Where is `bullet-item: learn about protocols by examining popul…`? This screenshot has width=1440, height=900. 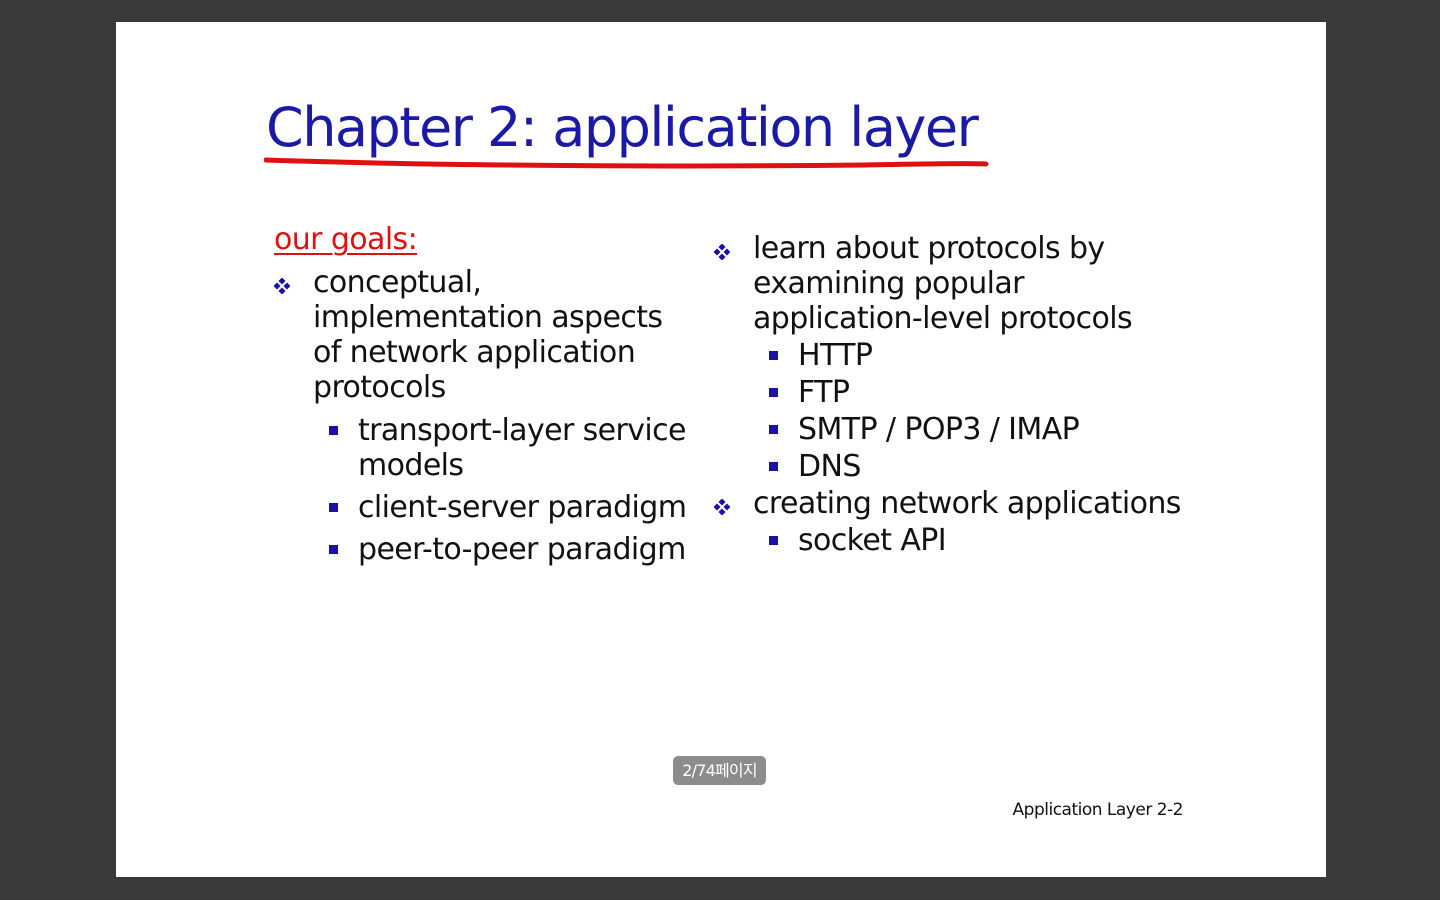
bullet-item: learn about protocols by examining popul… is located at coordinates (949, 283).